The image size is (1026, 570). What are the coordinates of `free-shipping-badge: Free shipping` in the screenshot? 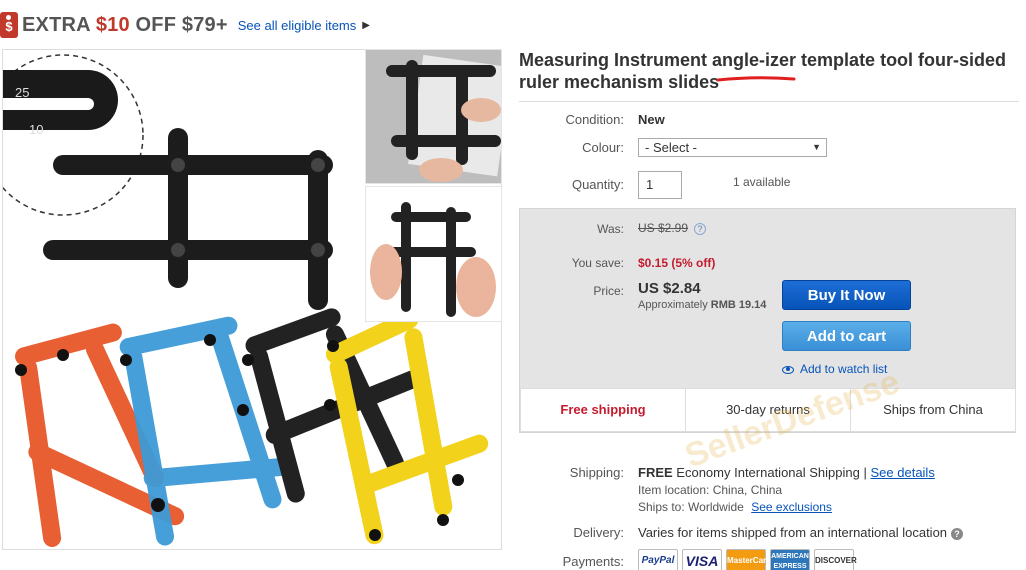 It's located at (603, 410).